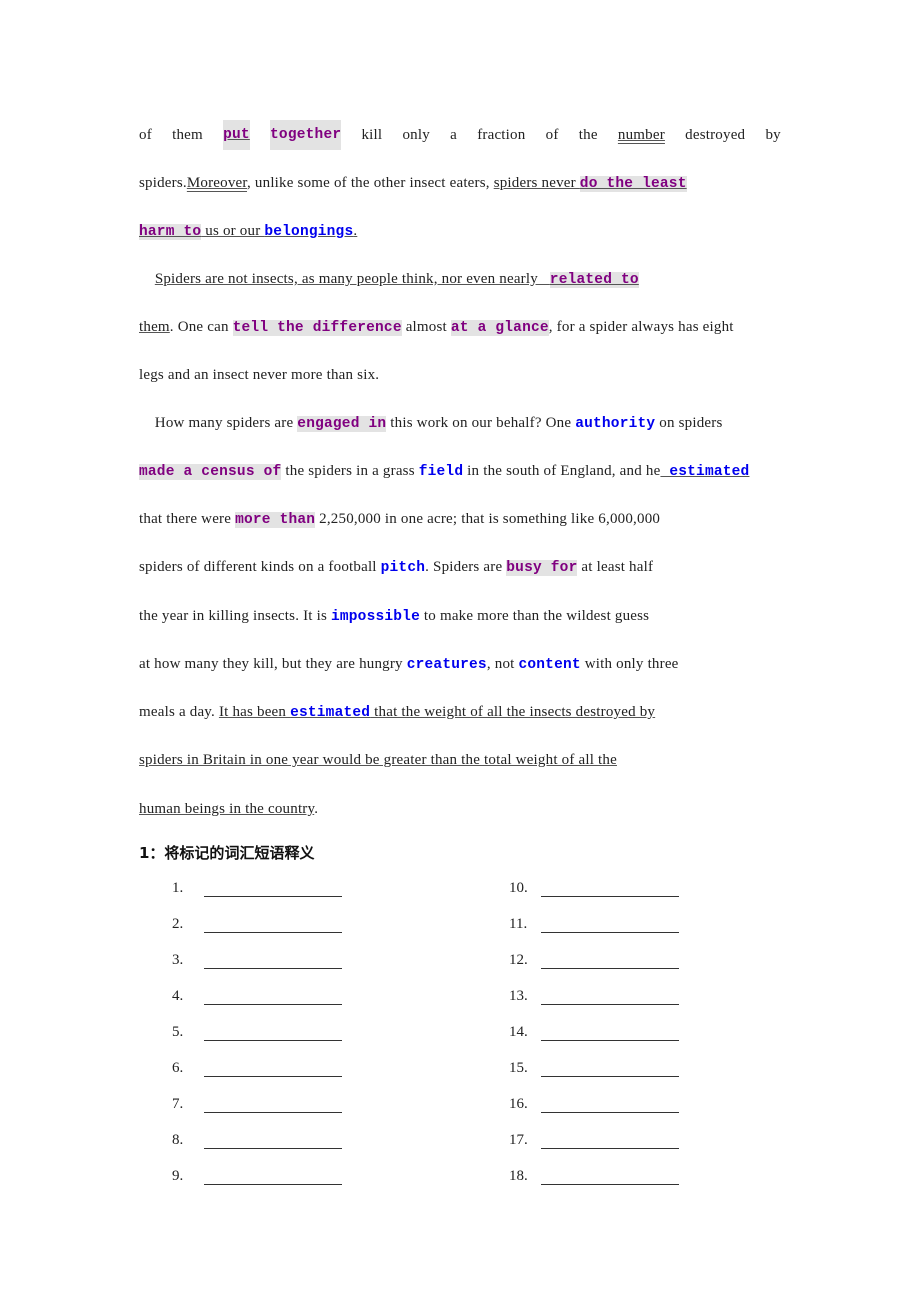 The width and height of the screenshot is (920, 1302). I want to click on item-number: 12., so click(518, 960).